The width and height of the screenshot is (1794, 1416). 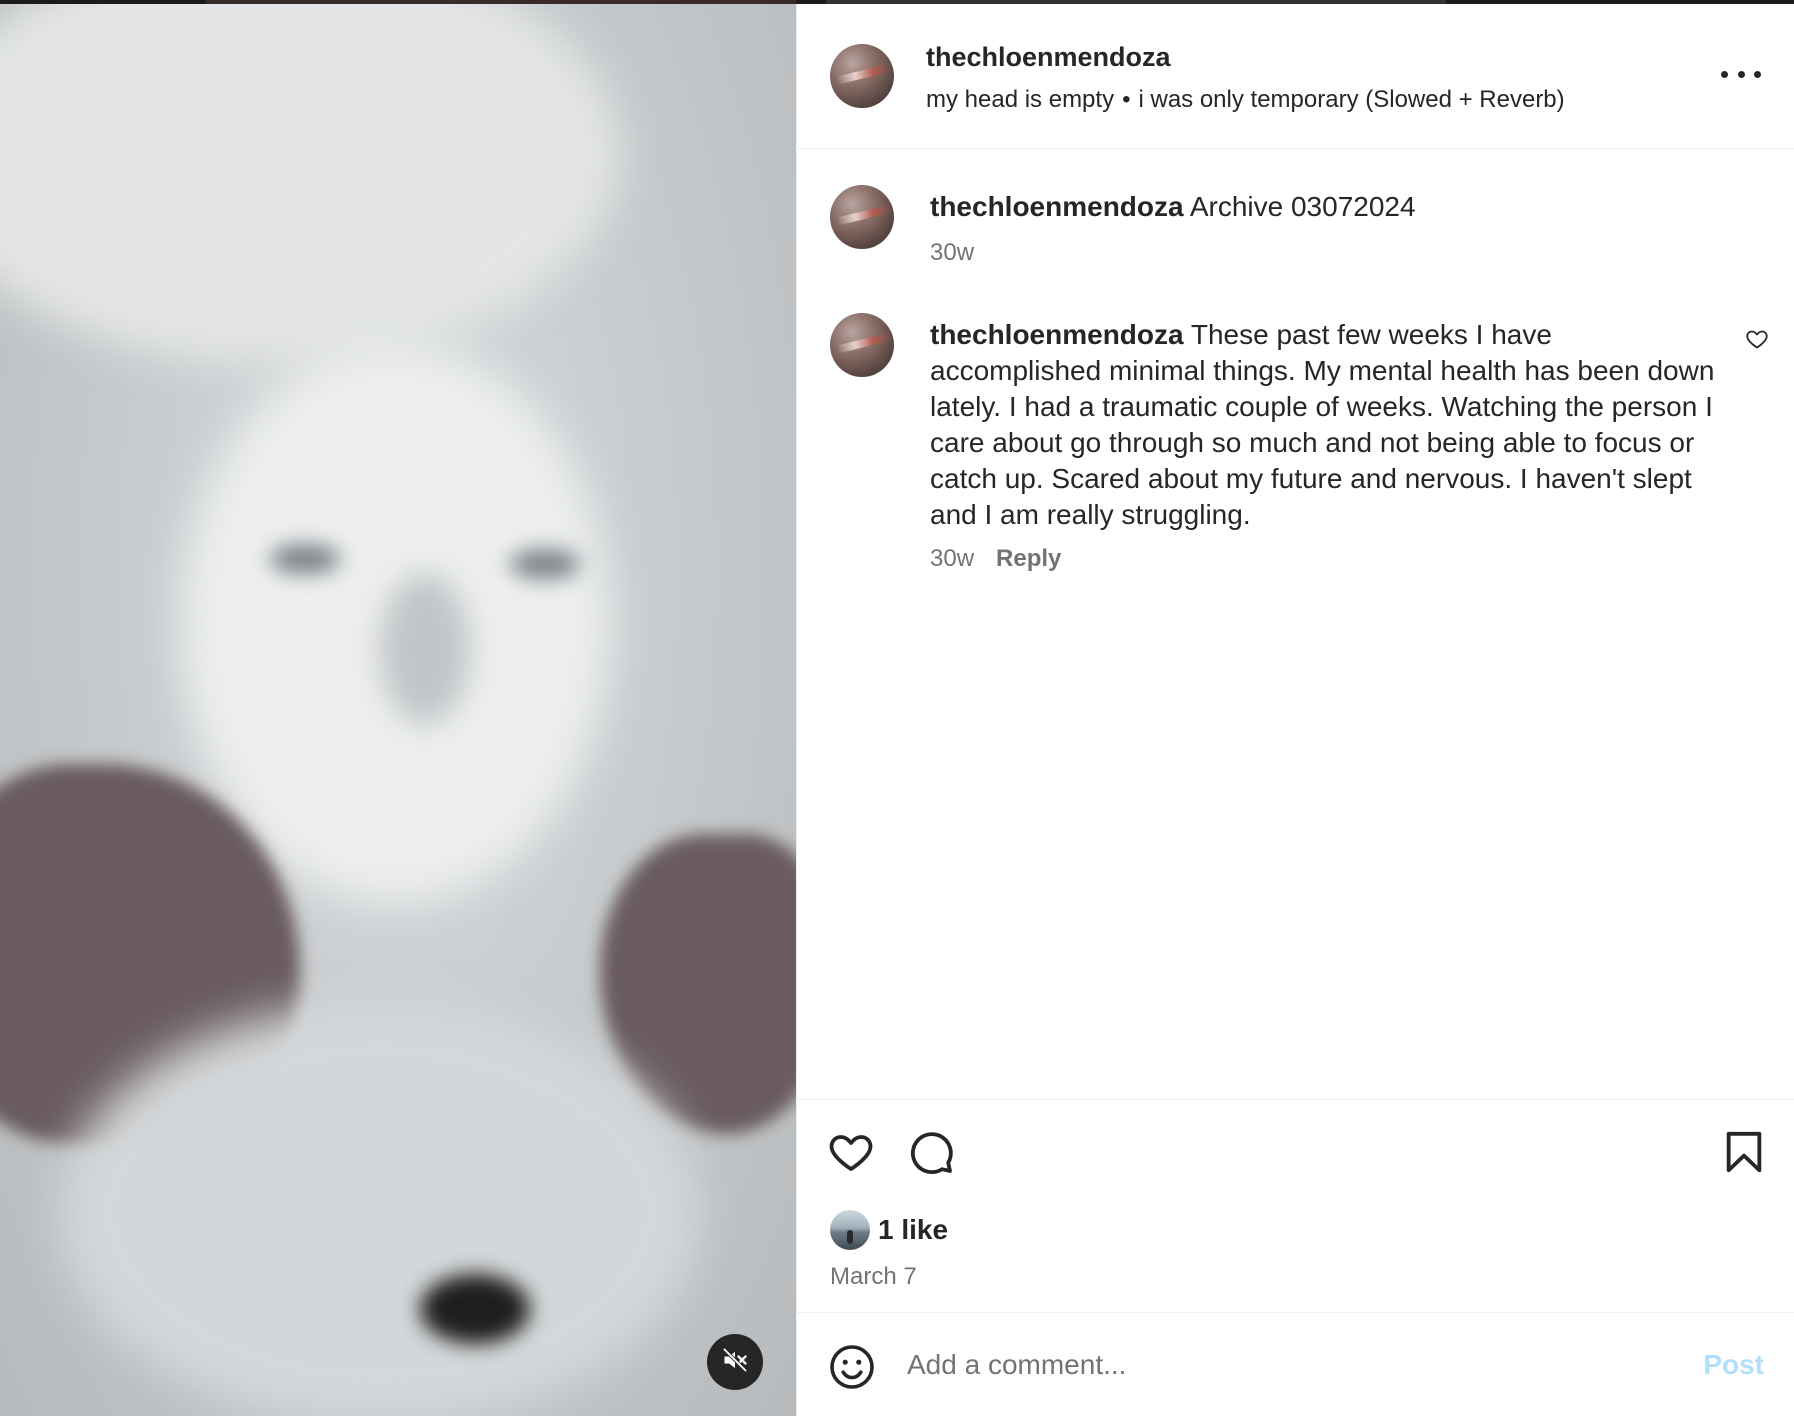 I want to click on bookmark-icon, so click(x=1744, y=1154).